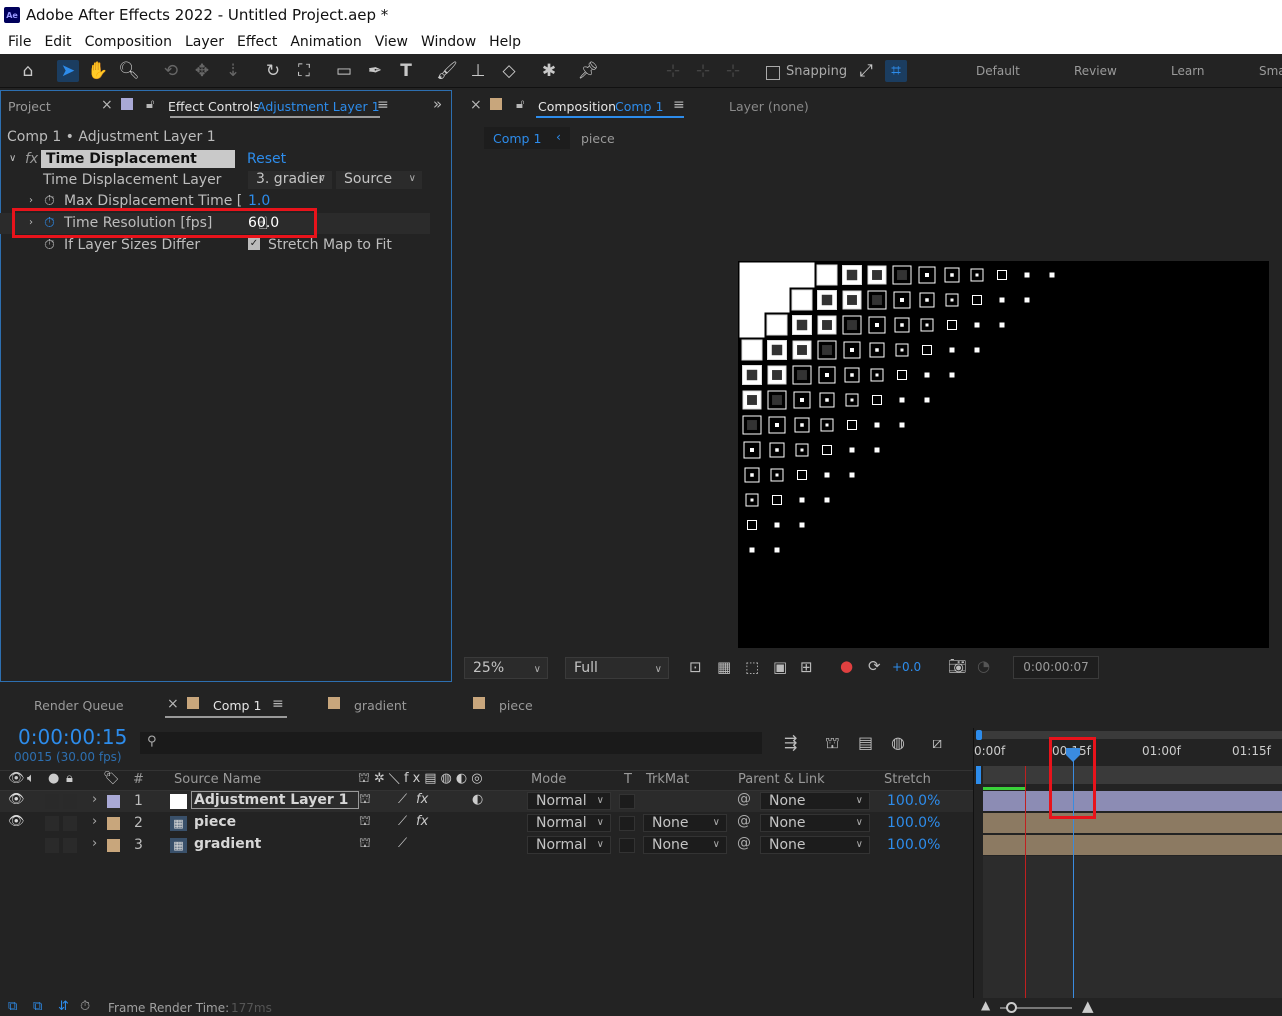  What do you see at coordinates (37, 1006) in the screenshot?
I see `transfer-controls-toggle-icon: ⧉` at bounding box center [37, 1006].